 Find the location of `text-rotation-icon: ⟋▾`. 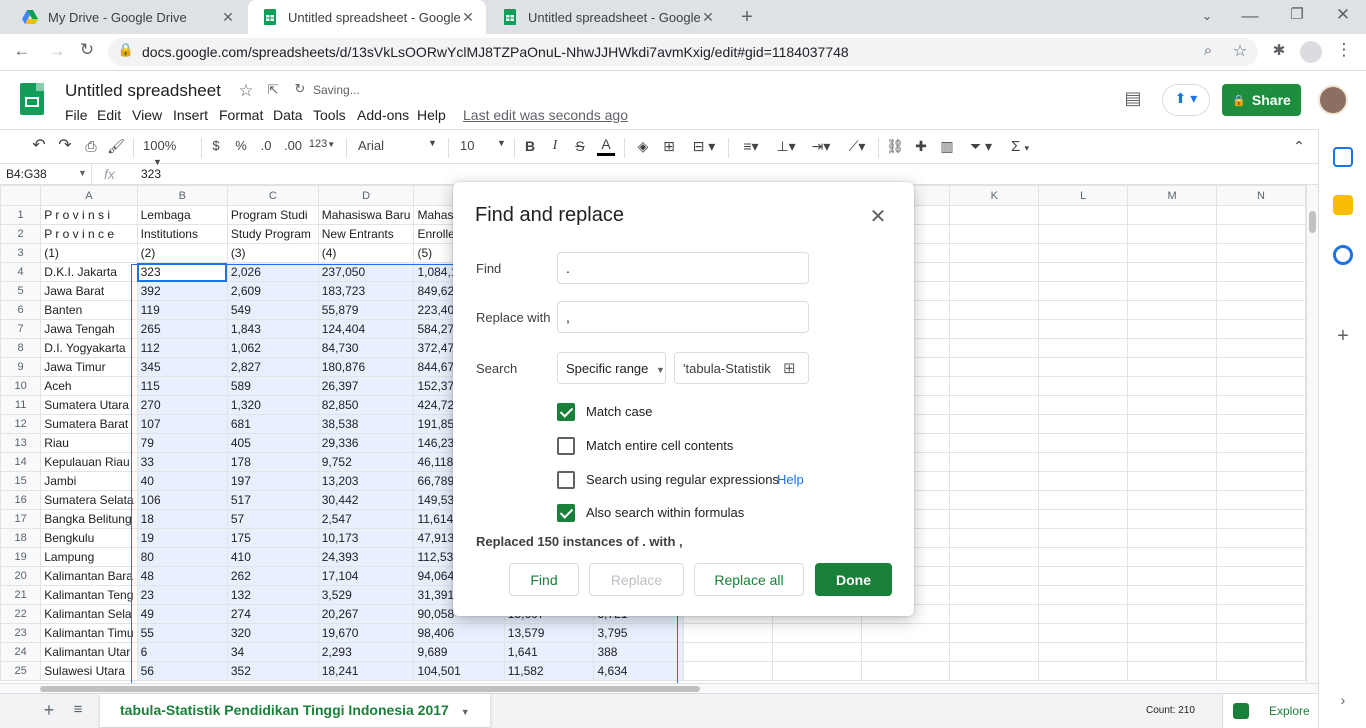

text-rotation-icon: ⟋▾ is located at coordinates (857, 147).